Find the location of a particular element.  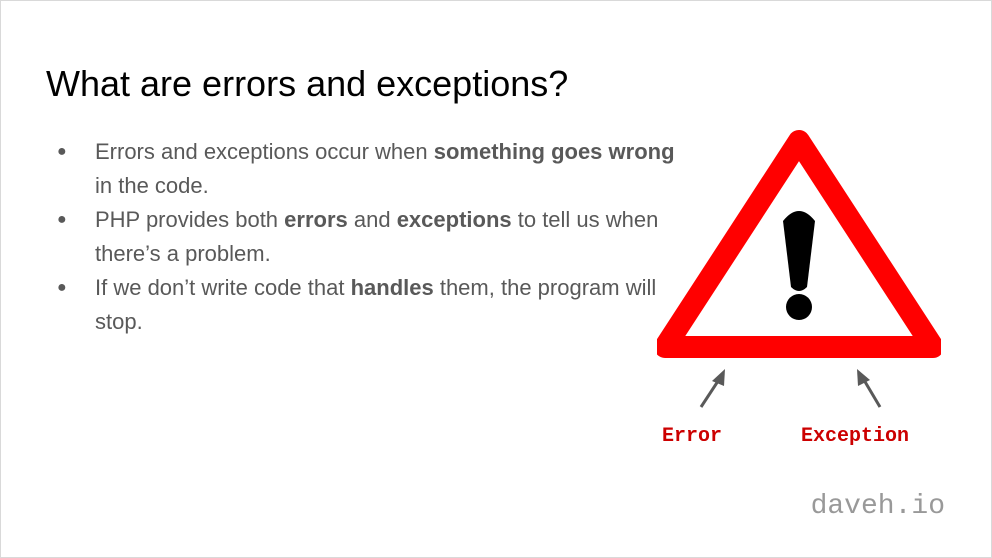

error-label: Error is located at coordinates (692, 436).